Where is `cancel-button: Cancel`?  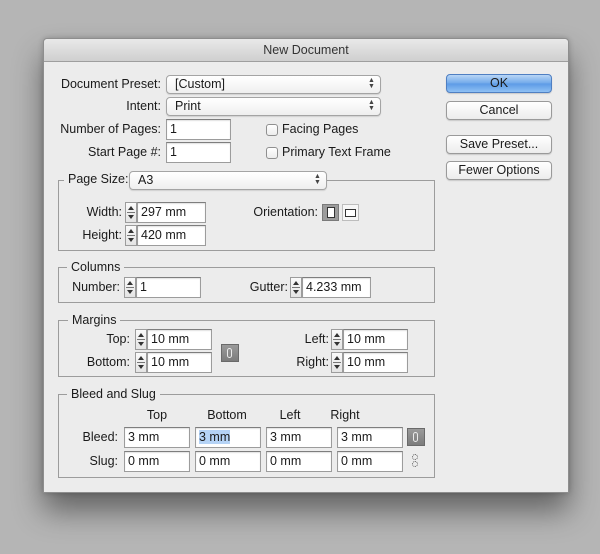 cancel-button: Cancel is located at coordinates (499, 110).